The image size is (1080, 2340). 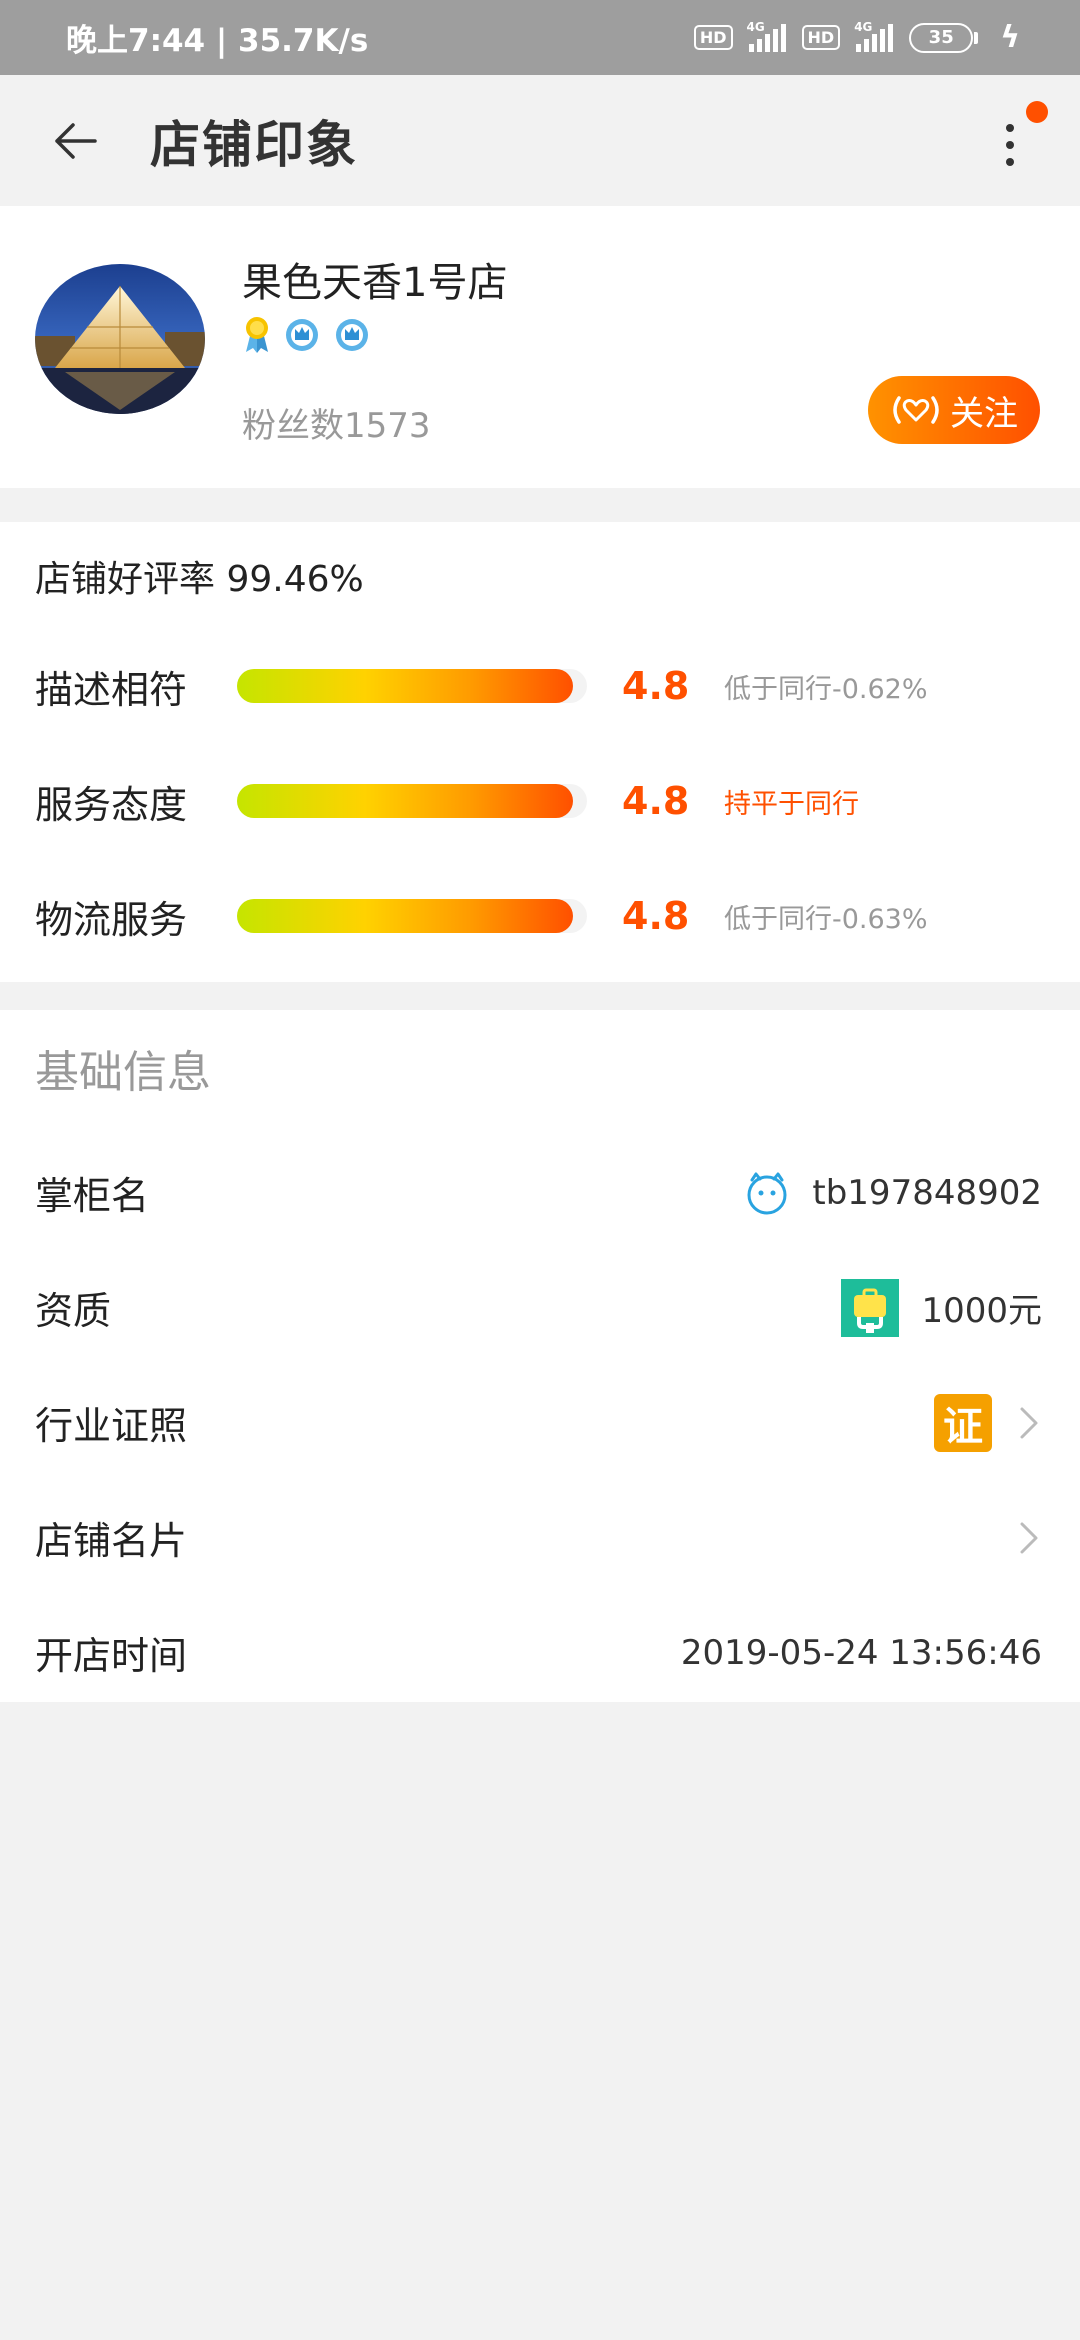 What do you see at coordinates (540, 1307) in the screenshot?
I see `qualification-row: 资质 1000元` at bounding box center [540, 1307].